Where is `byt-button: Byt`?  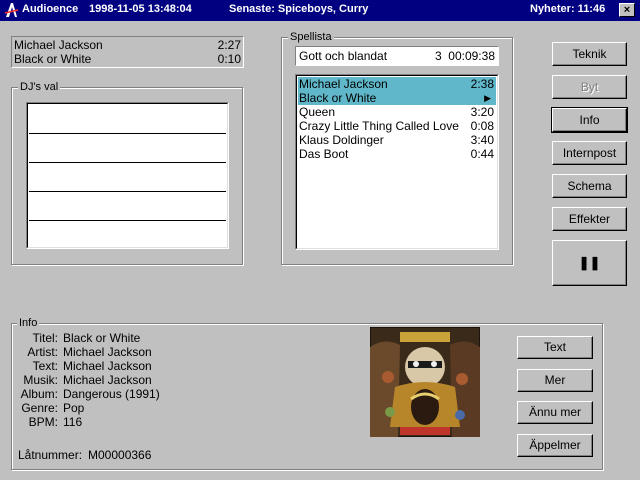
byt-button: Byt is located at coordinates (589, 87).